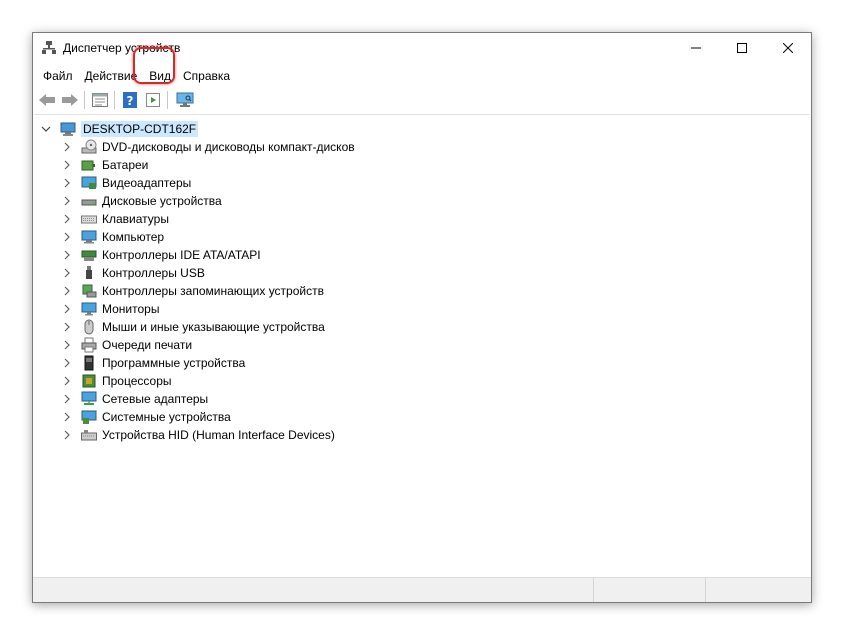  I want to click on help-button: ?, so click(130, 100).